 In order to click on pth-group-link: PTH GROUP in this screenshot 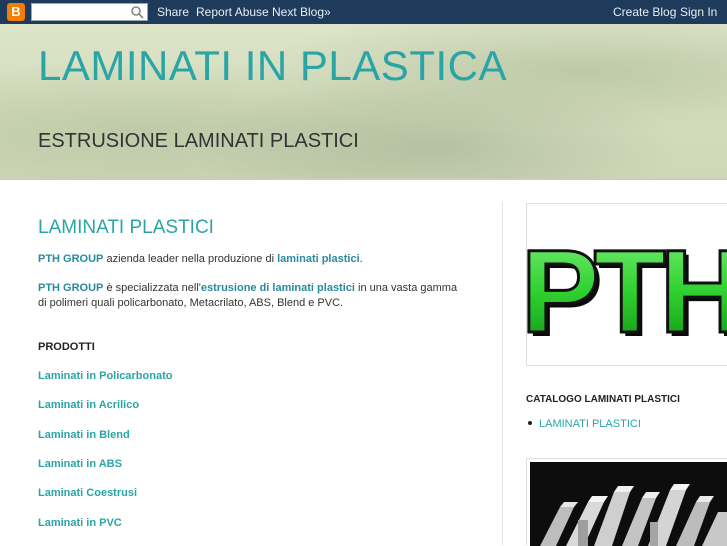, I will do `click(70, 259)`.